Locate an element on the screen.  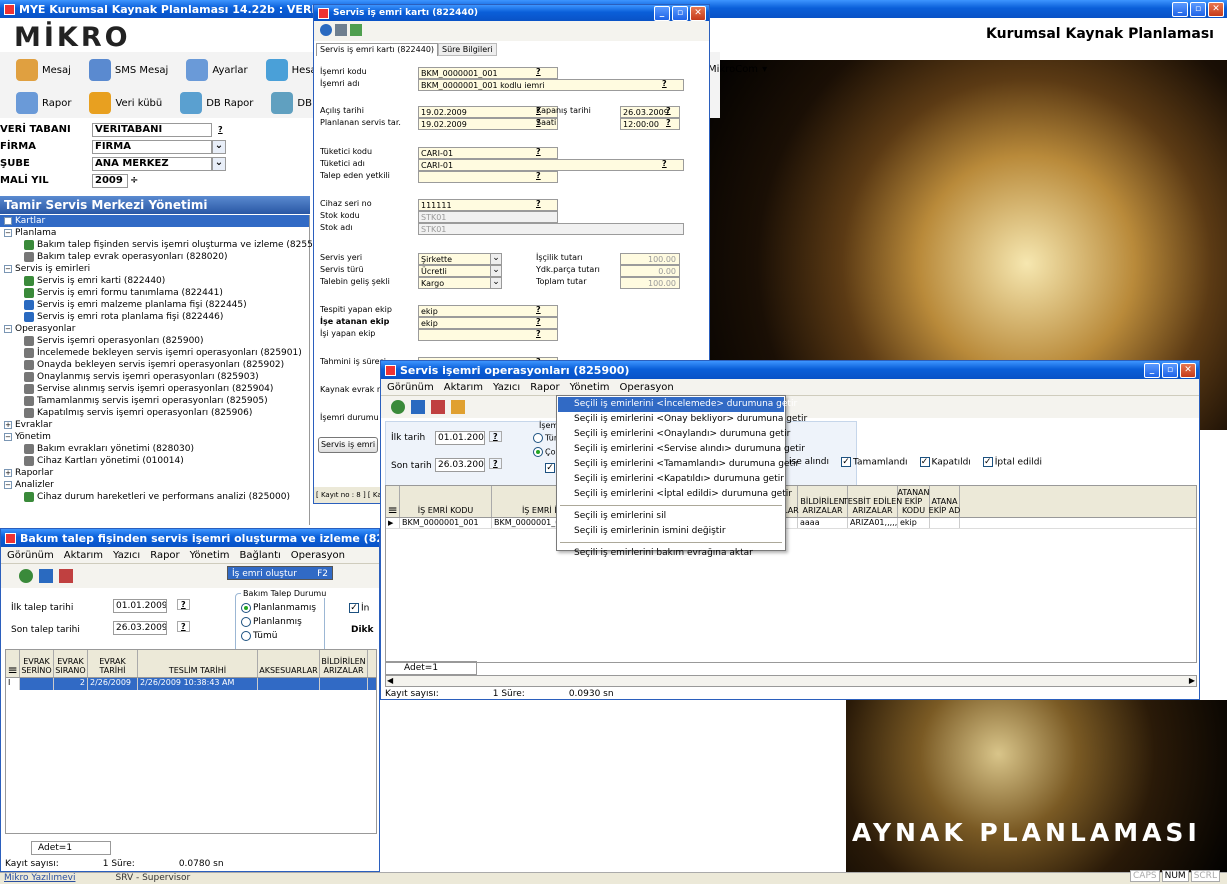
card-field-value-2: 0.00 is located at coordinates (650, 271).